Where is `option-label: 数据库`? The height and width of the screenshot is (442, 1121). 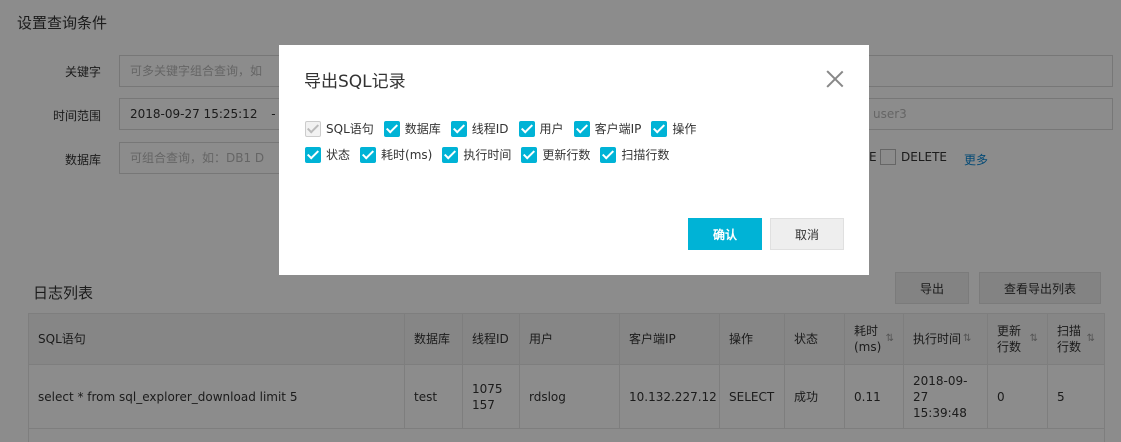 option-label: 数据库 is located at coordinates (422, 129).